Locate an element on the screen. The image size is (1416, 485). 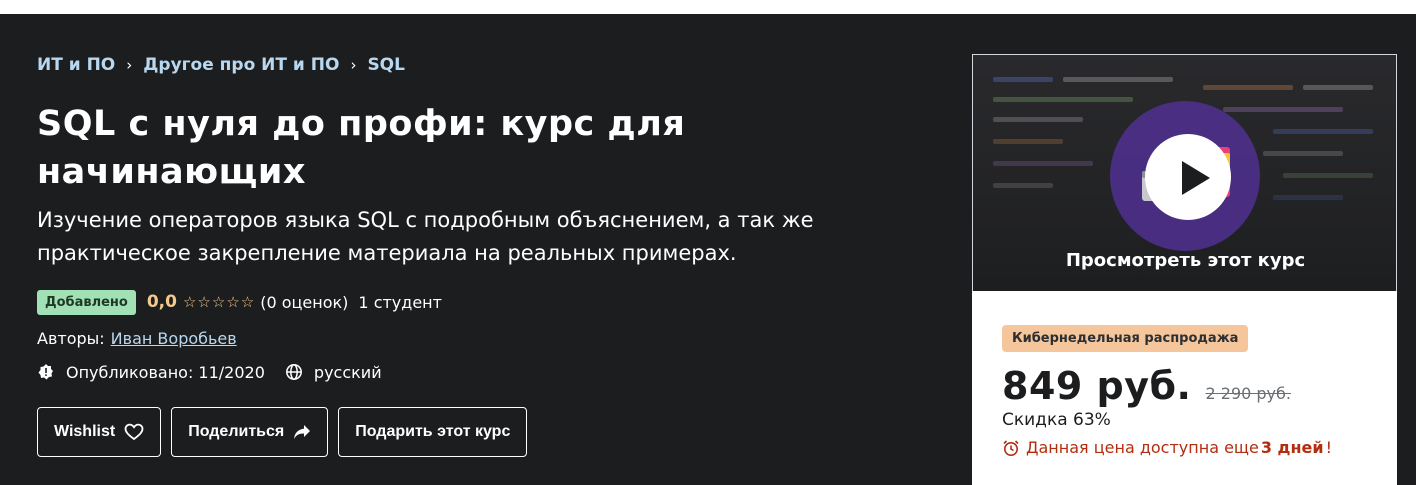
price-timer: Данная цена доступна еще 3 дней ! is located at coordinates (1184, 447).